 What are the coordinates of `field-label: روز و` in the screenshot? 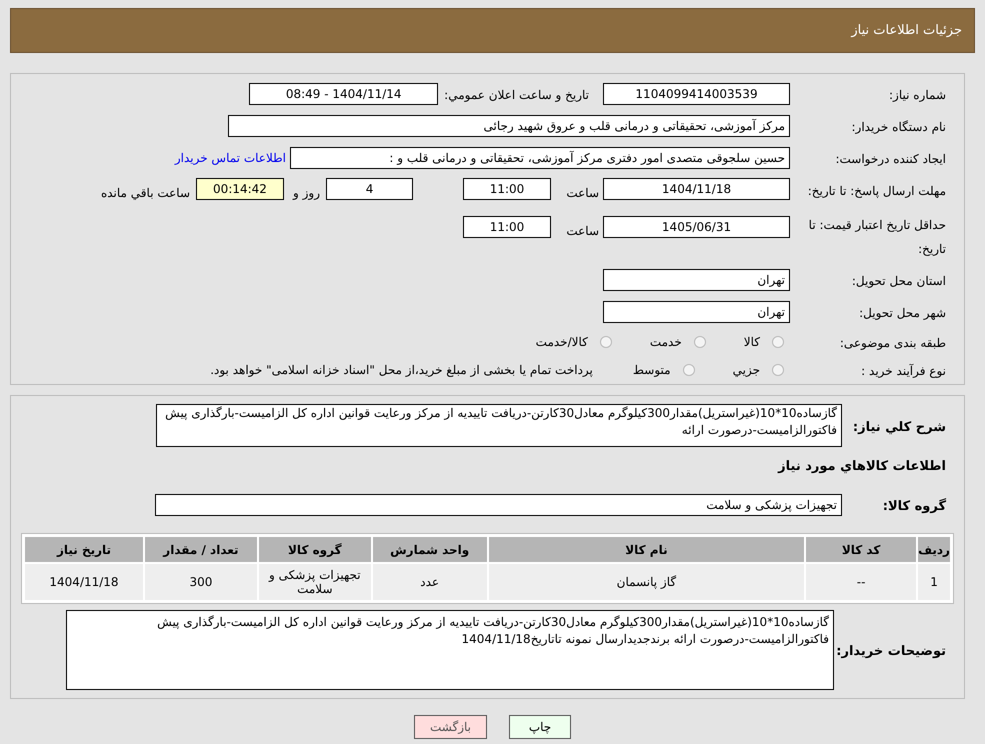 It's located at (306, 193).